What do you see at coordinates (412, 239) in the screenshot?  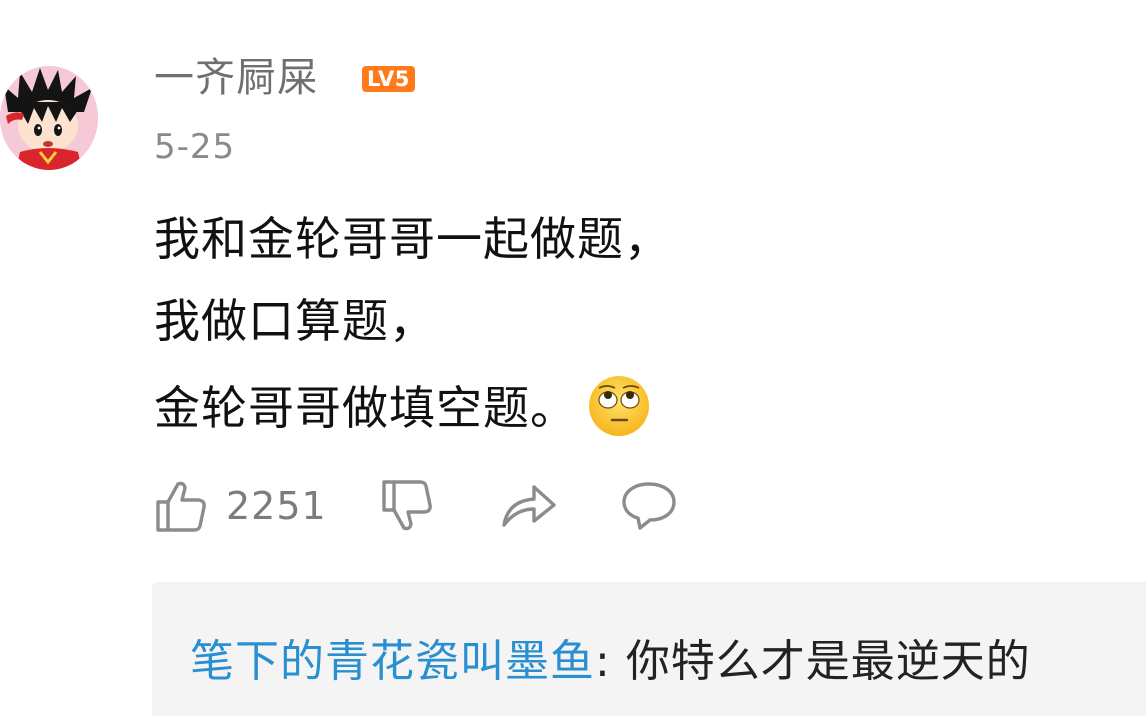 I see `comment-body-line: 我和金轮哥哥一起做题，` at bounding box center [412, 239].